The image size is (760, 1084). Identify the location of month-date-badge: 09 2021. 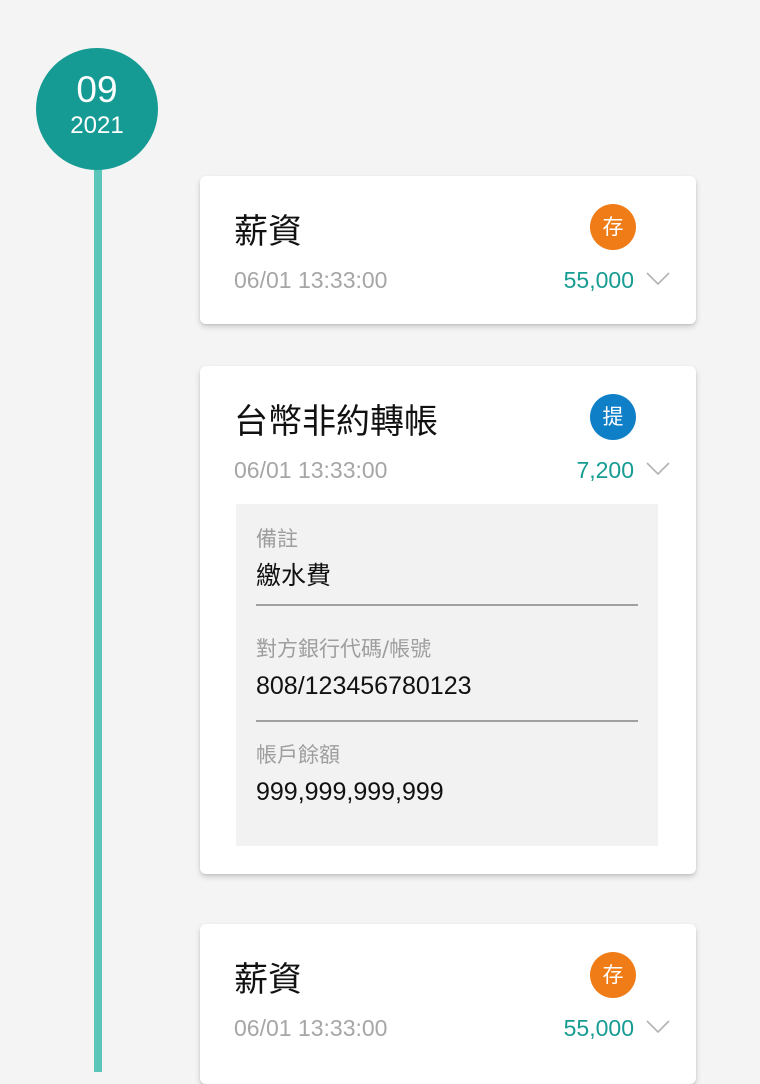
(97, 109).